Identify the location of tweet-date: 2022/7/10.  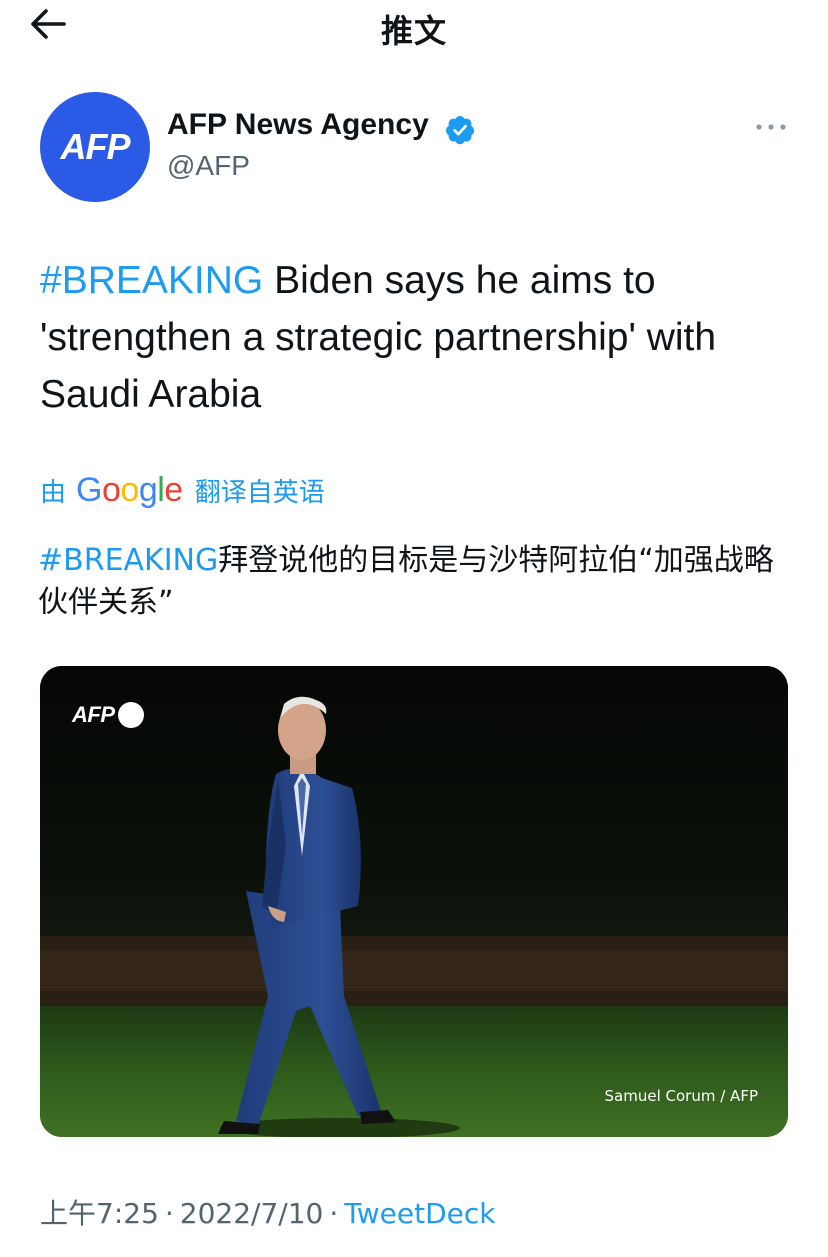
(252, 1213).